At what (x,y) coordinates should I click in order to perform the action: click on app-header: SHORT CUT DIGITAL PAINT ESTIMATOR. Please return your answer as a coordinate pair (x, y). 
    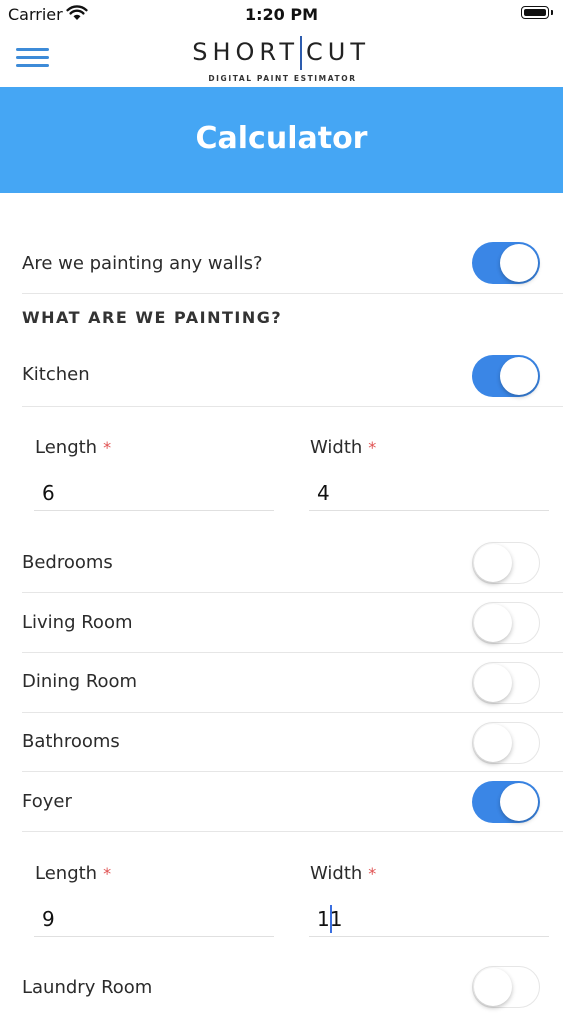
    Looking at the image, I should click on (281, 58).